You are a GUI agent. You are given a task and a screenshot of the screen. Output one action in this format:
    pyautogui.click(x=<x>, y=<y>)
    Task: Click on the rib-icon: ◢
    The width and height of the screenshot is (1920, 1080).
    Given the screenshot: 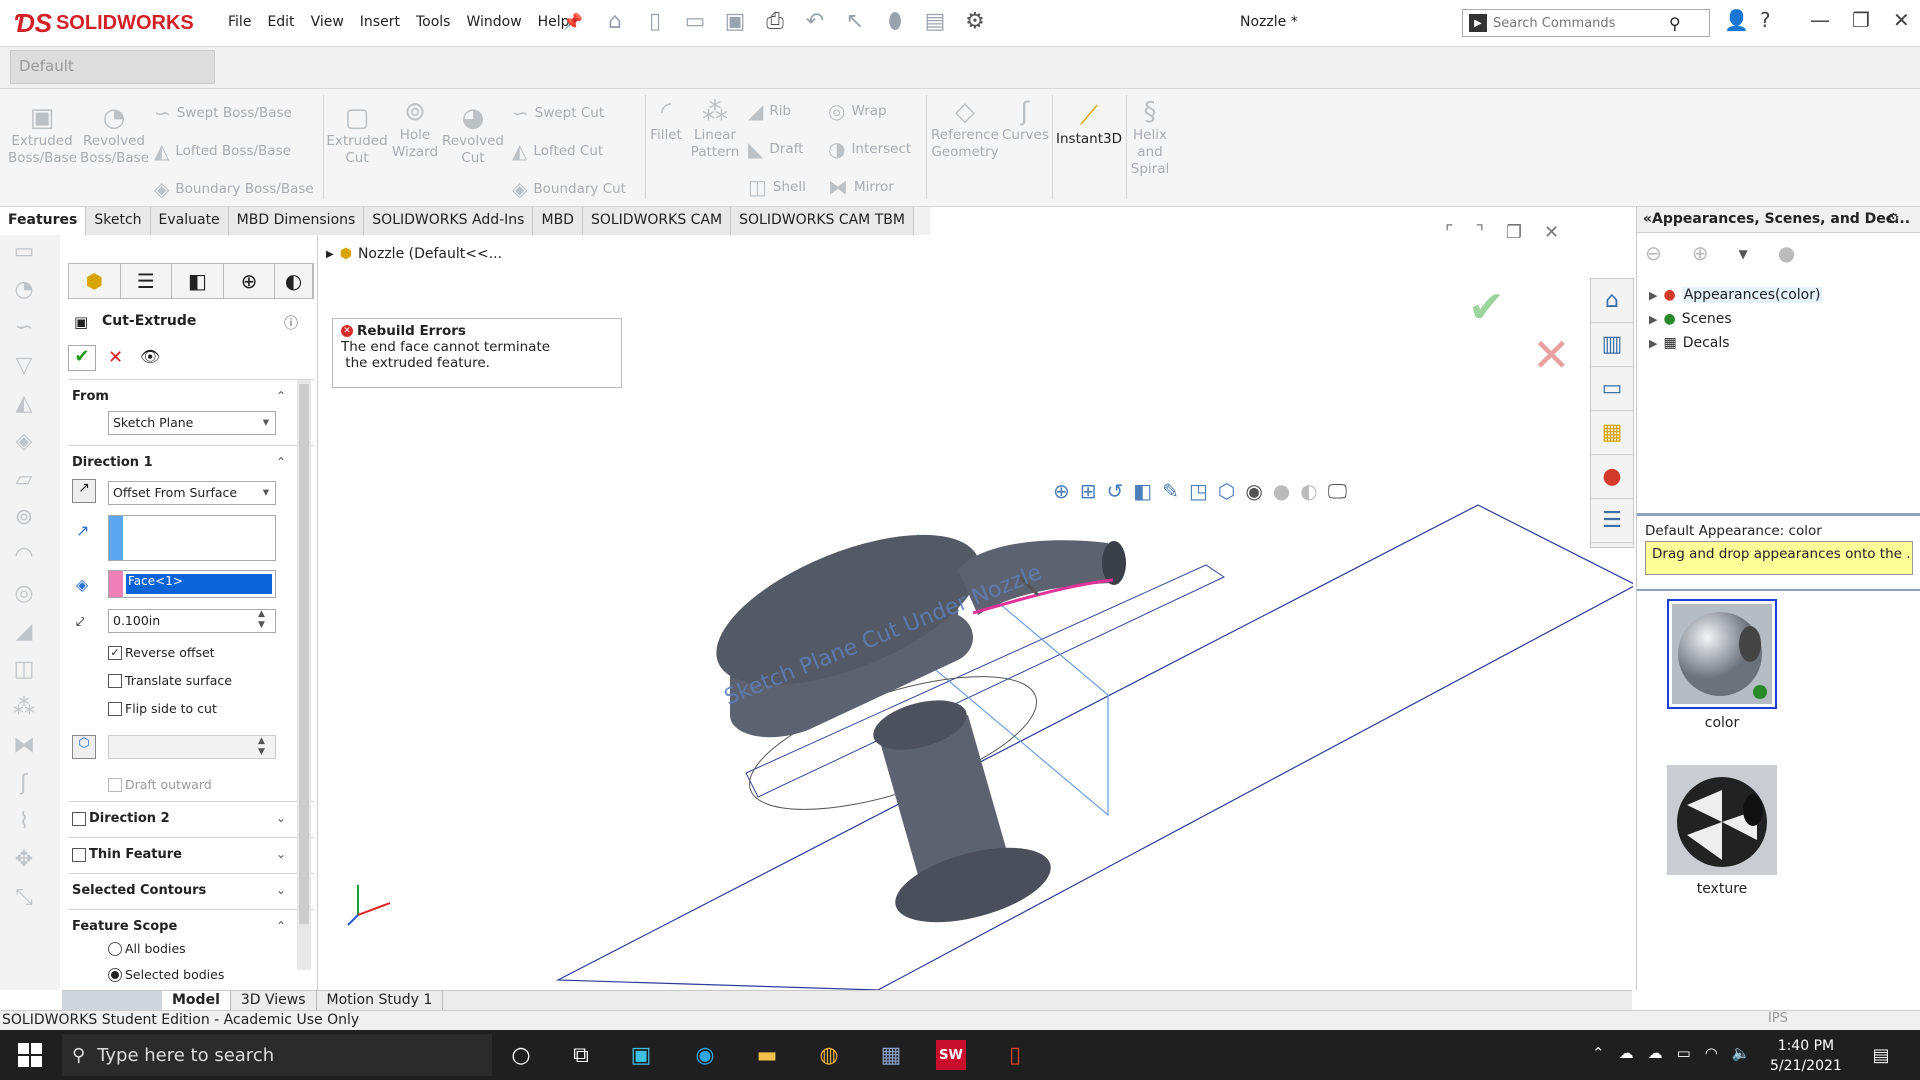 What is the action you would take?
    pyautogui.click(x=24, y=636)
    